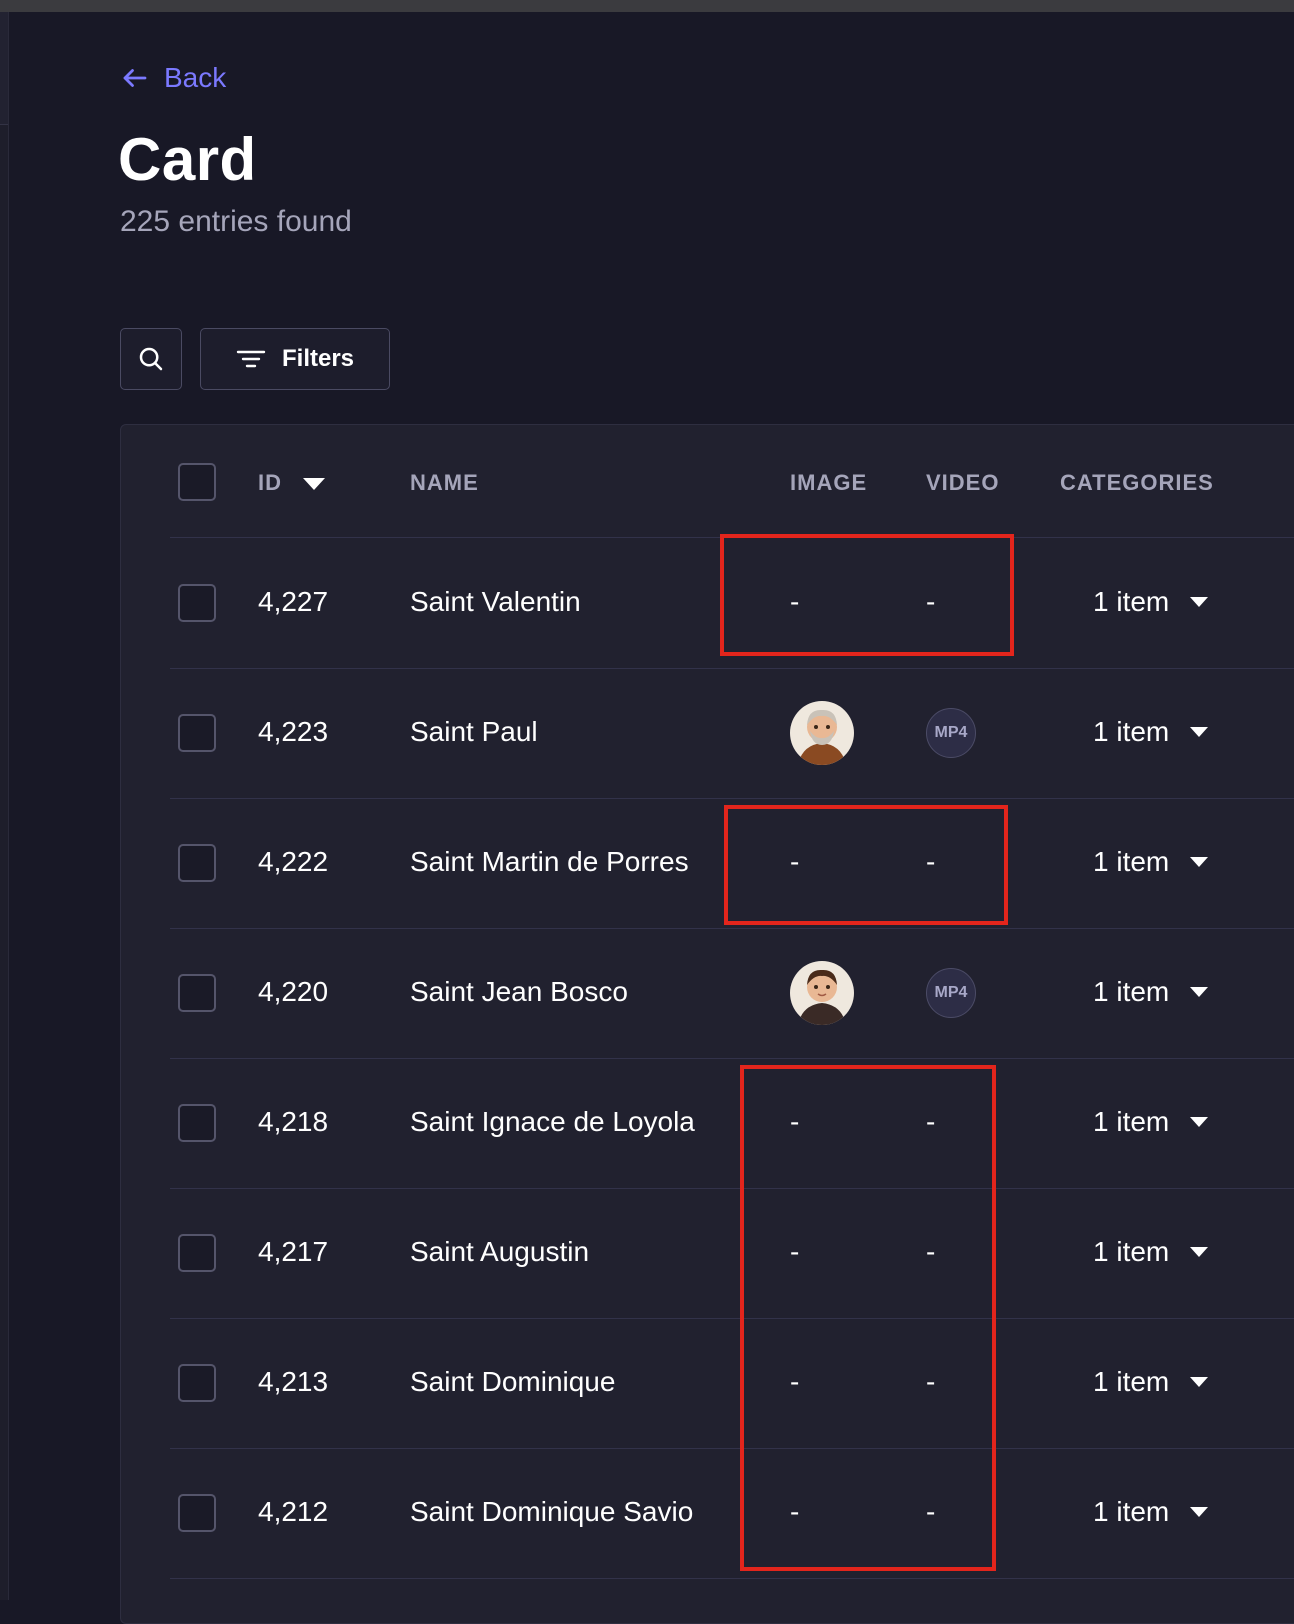  Describe the element at coordinates (549, 861) in the screenshot. I see `cell-name: Saint Martin de Porres` at that location.